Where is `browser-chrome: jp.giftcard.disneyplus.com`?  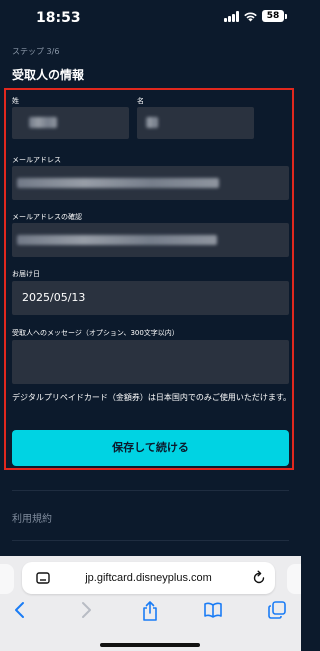
browser-chrome: jp.giftcard.disneyplus.com is located at coordinates (150, 603).